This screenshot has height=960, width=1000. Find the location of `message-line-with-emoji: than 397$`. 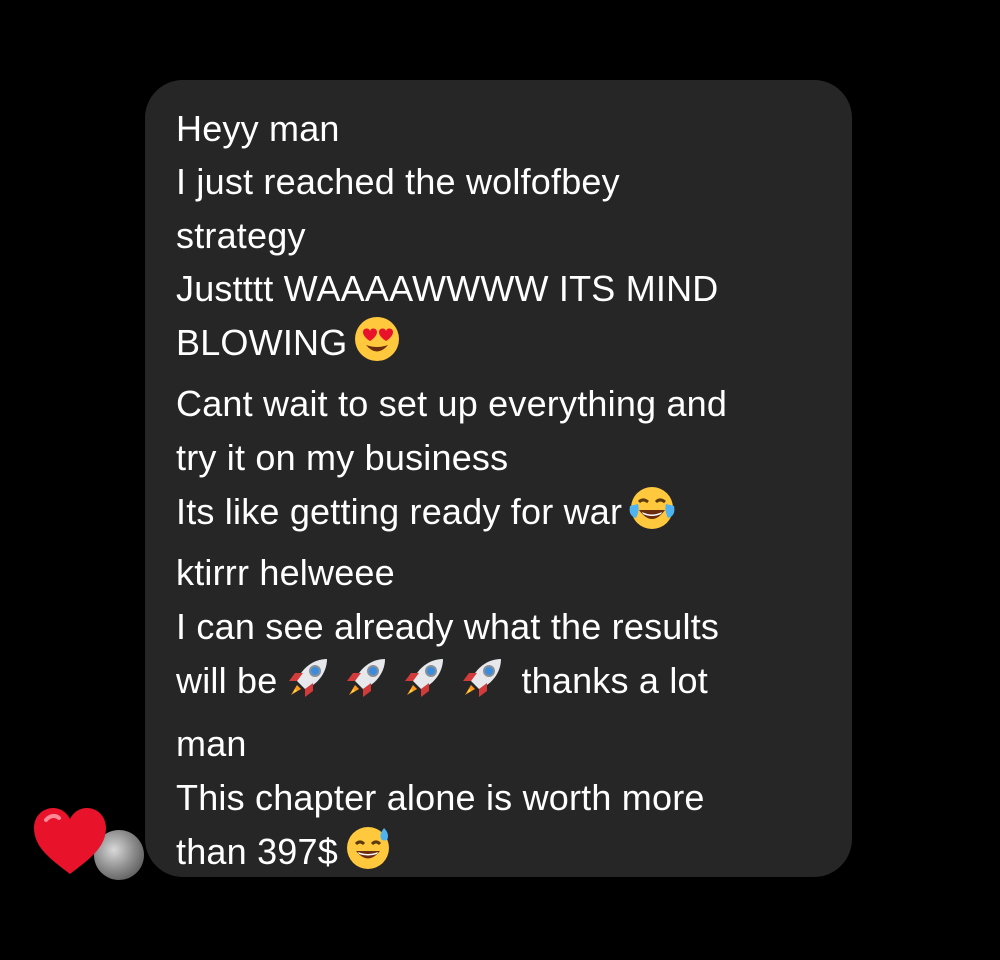

message-line-with-emoji: than 397$ is located at coordinates (506, 855).